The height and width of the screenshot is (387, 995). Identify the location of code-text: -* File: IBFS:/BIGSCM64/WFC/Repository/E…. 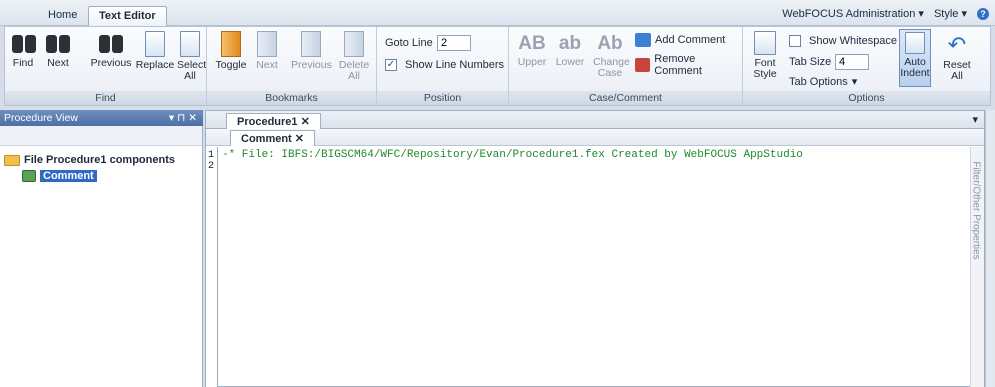
(512, 155).